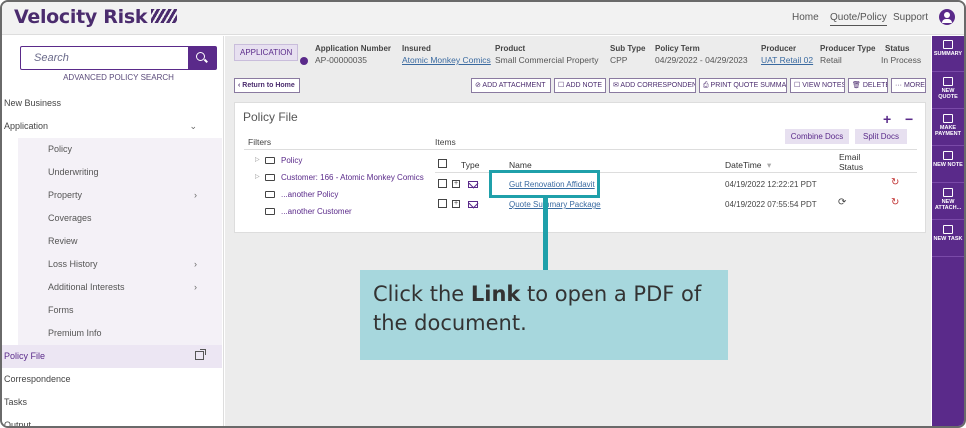  Describe the element at coordinates (511, 85) in the screenshot. I see `add-attachment-button: ⊘ ADD ATTACHMENT` at that location.